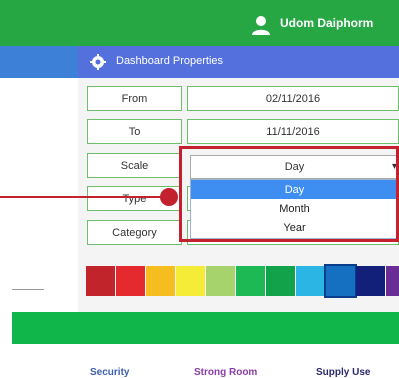 This screenshot has width=399, height=378. What do you see at coordinates (343, 372) in the screenshot?
I see `link-supply-use: Supply Use` at bounding box center [343, 372].